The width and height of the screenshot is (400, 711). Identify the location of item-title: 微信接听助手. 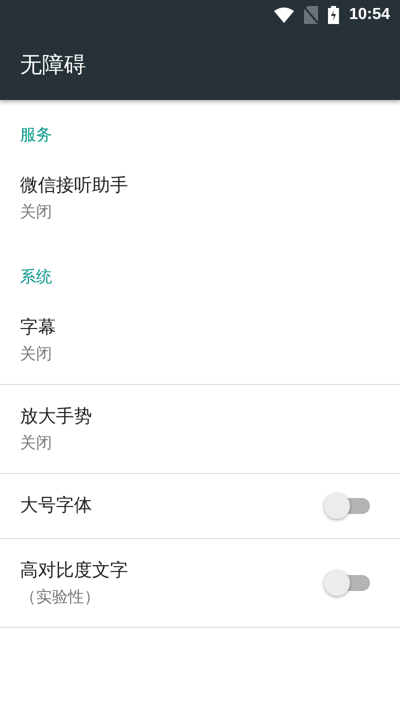
(74, 186).